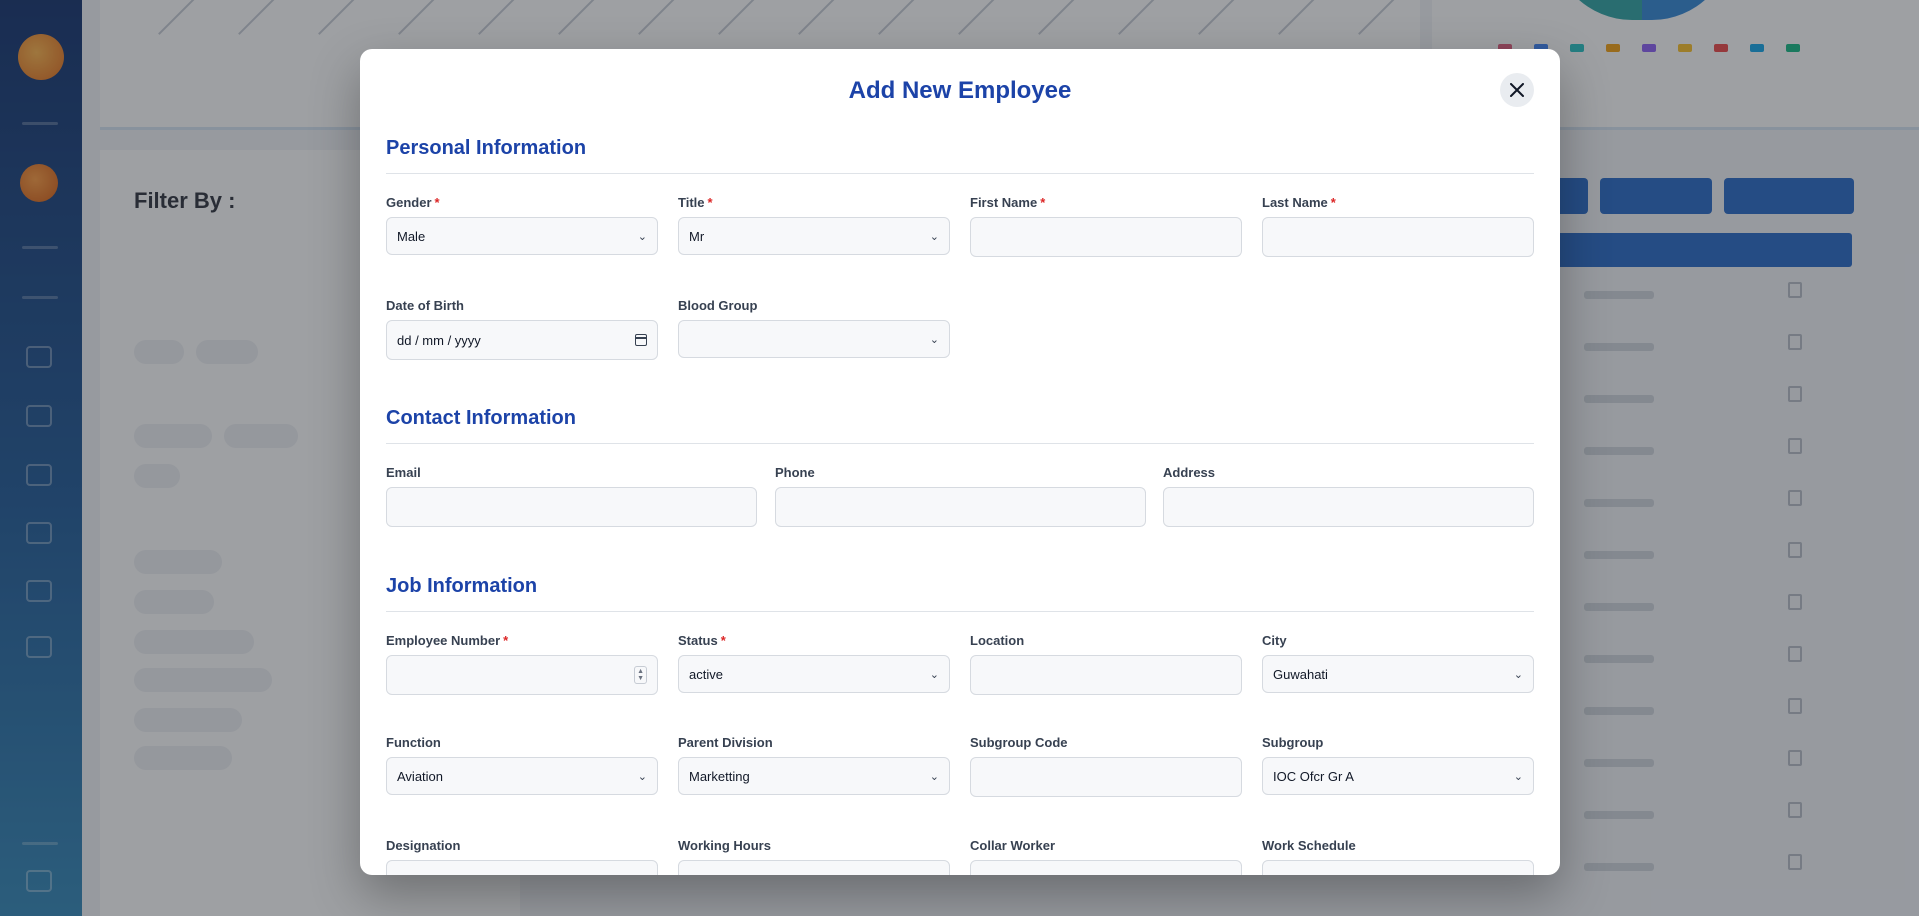  What do you see at coordinates (1274, 640) in the screenshot?
I see `city-label: City` at bounding box center [1274, 640].